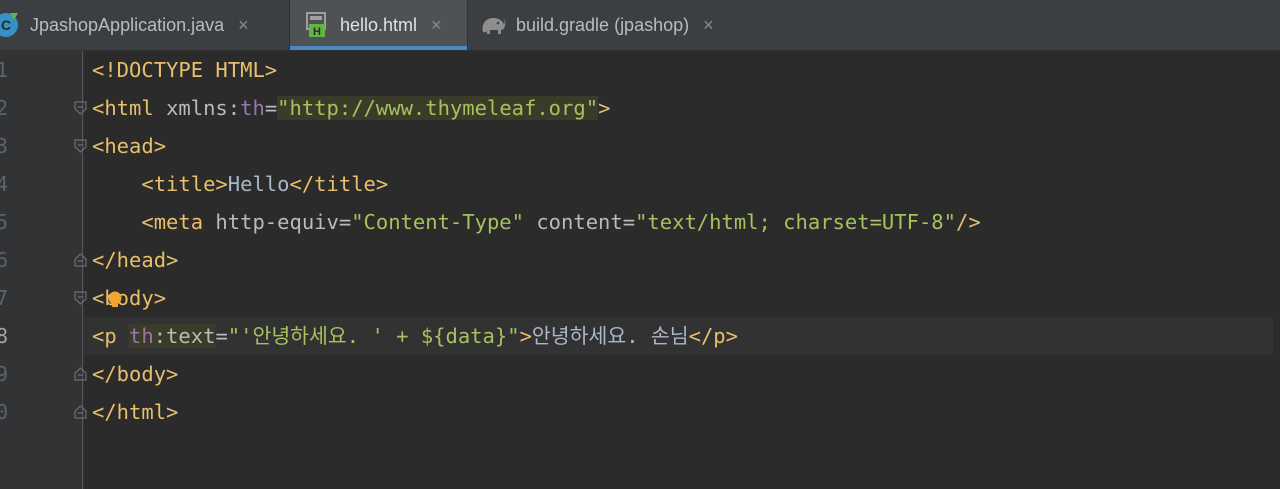  What do you see at coordinates (713, 336) in the screenshot?
I see `tag-token: </p>` at bounding box center [713, 336].